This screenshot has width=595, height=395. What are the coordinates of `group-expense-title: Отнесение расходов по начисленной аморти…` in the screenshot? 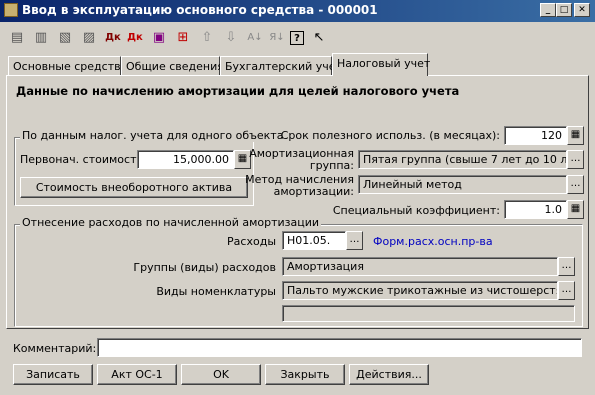 It's located at (171, 222).